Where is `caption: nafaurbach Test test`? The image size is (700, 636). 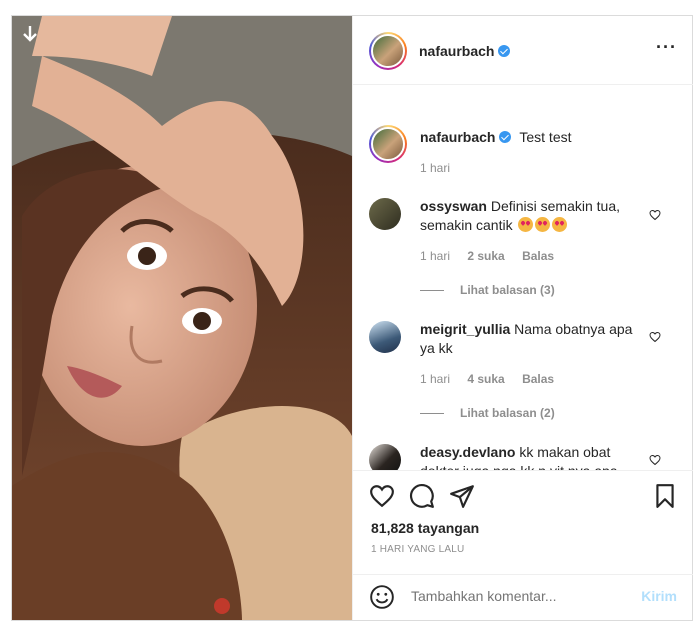
caption: nafaurbach Test test is located at coordinates (545, 137).